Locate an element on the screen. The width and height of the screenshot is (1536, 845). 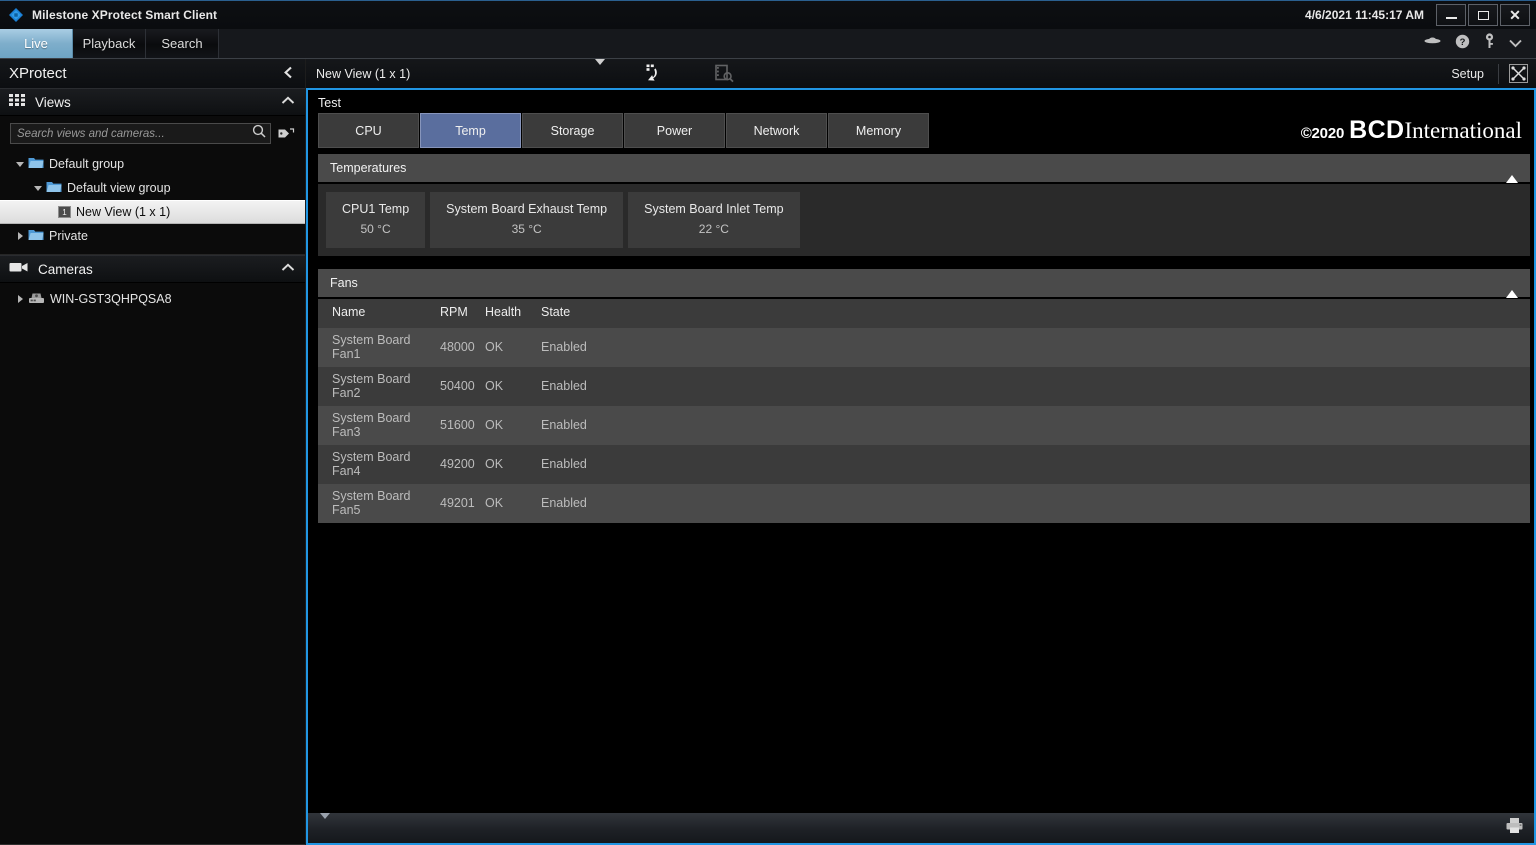
plugin-tab-cpu: CPU is located at coordinates (368, 130).